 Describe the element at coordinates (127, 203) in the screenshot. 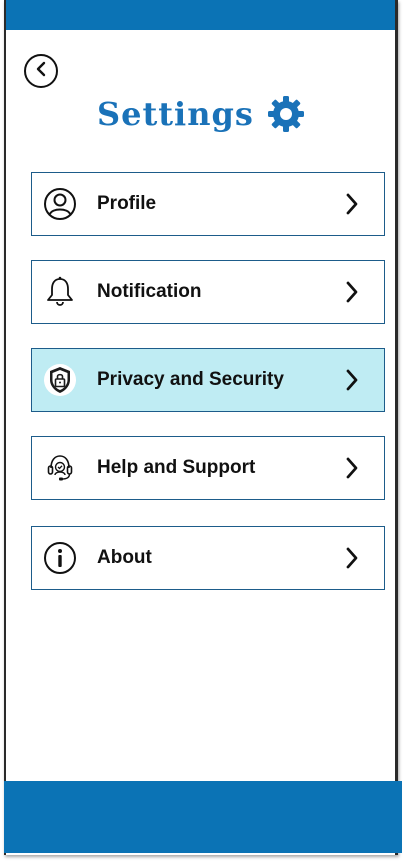

I see `menu-item-label: Profile` at that location.